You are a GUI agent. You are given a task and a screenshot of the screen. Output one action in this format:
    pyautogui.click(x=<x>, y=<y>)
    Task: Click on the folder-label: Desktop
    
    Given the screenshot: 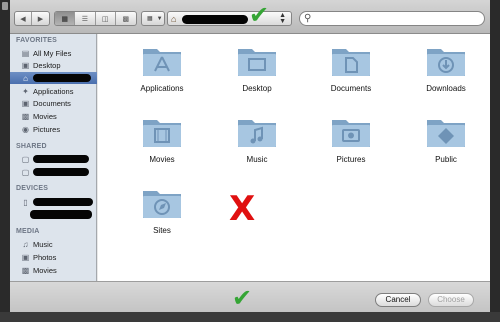 What is the action you would take?
    pyautogui.click(x=257, y=88)
    